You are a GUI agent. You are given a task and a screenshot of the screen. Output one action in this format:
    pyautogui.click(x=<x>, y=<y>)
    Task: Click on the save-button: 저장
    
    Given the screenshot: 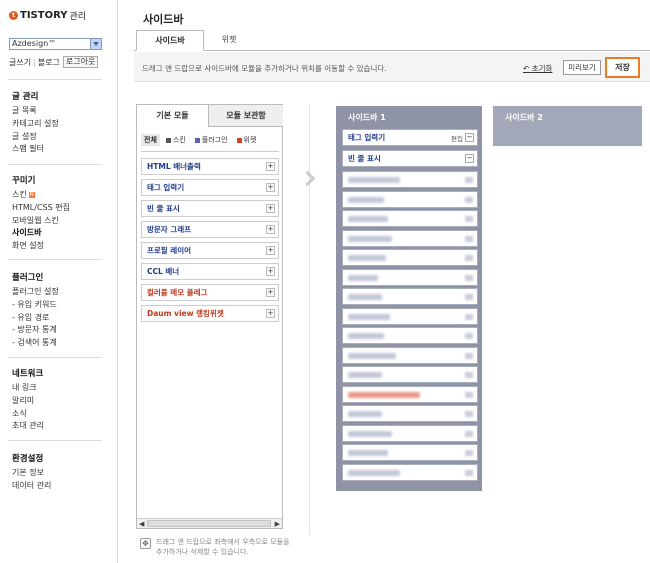 What is the action you would take?
    pyautogui.click(x=622, y=67)
    